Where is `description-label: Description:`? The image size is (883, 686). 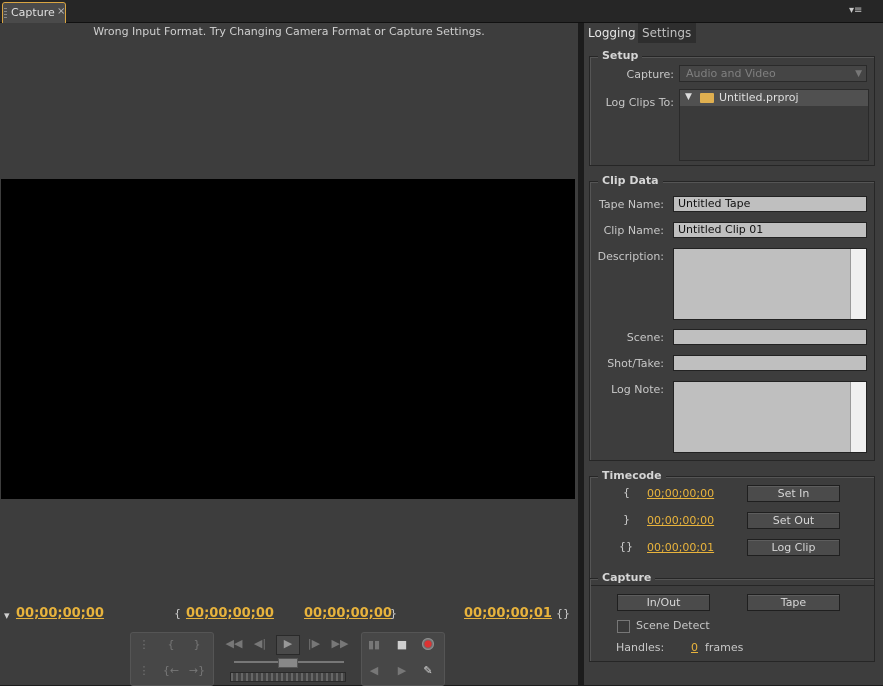 description-label: Description: is located at coordinates (630, 256).